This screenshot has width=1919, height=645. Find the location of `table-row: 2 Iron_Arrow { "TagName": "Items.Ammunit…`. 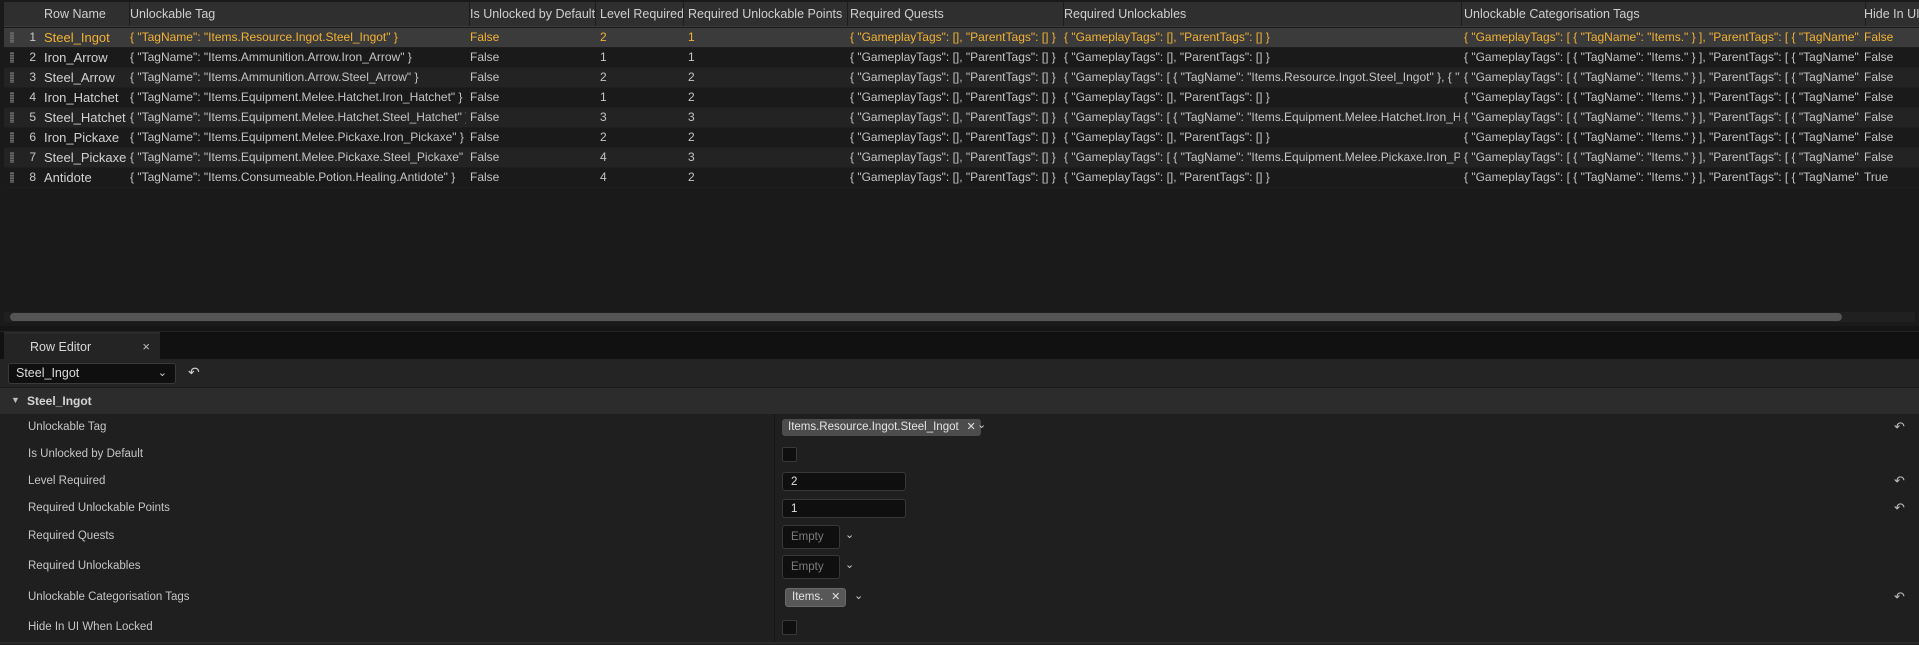

table-row: 2 Iron_Arrow { "TagName": "Items.Ammunit… is located at coordinates (961, 58).